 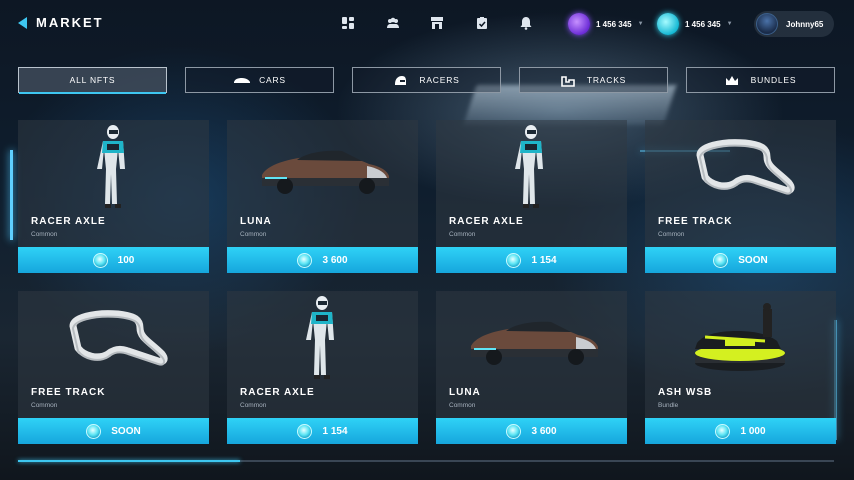 I want to click on nft-card: ASH WSB Bundle 1 000, so click(x=740, y=367).